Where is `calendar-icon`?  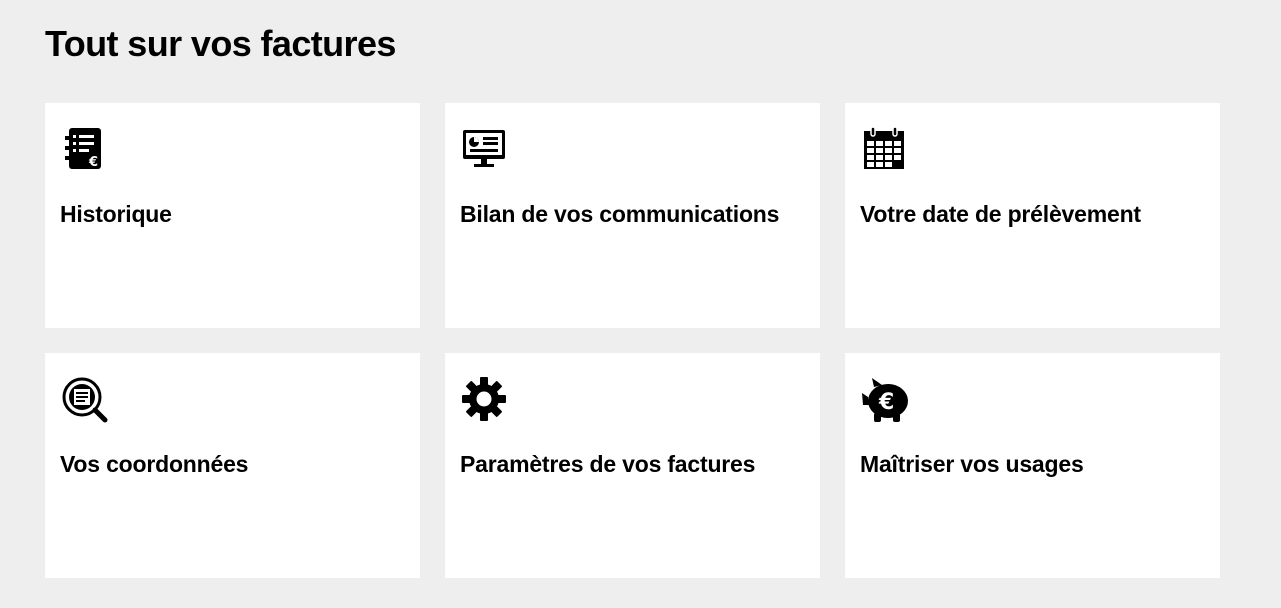
calendar-icon is located at coordinates (885, 150).